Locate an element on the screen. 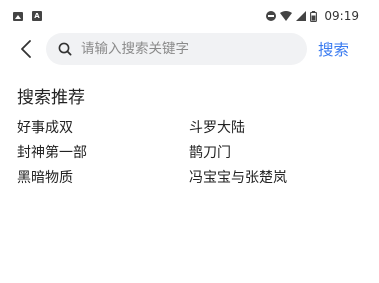 Image resolution: width=379 pixels, height=283 pixels. battery-icon is located at coordinates (314, 16).